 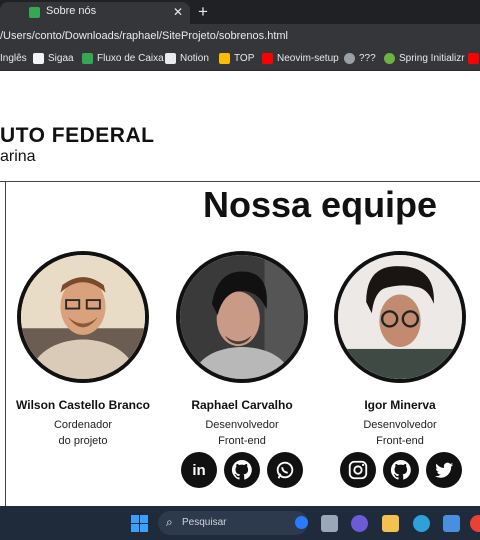 What do you see at coordinates (349, 58) in the screenshot?
I see `unknown-icon` at bounding box center [349, 58].